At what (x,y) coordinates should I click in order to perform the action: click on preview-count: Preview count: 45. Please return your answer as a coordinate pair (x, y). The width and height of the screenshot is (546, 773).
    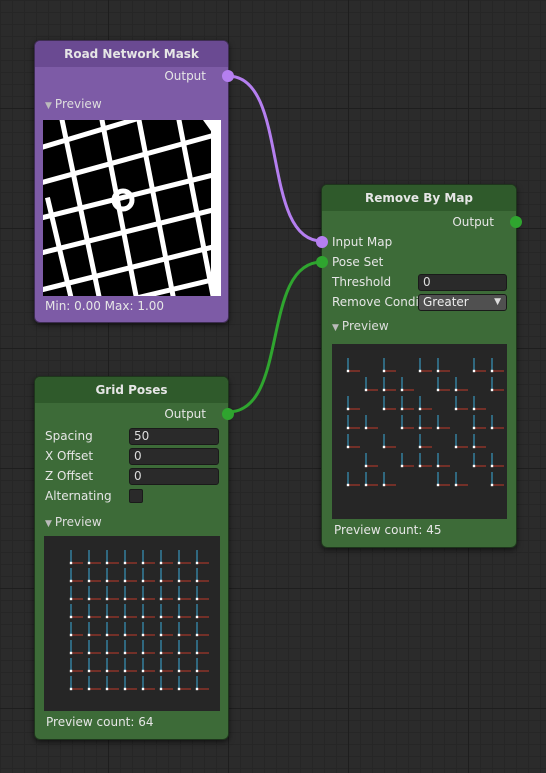
    Looking at the image, I should click on (388, 530).